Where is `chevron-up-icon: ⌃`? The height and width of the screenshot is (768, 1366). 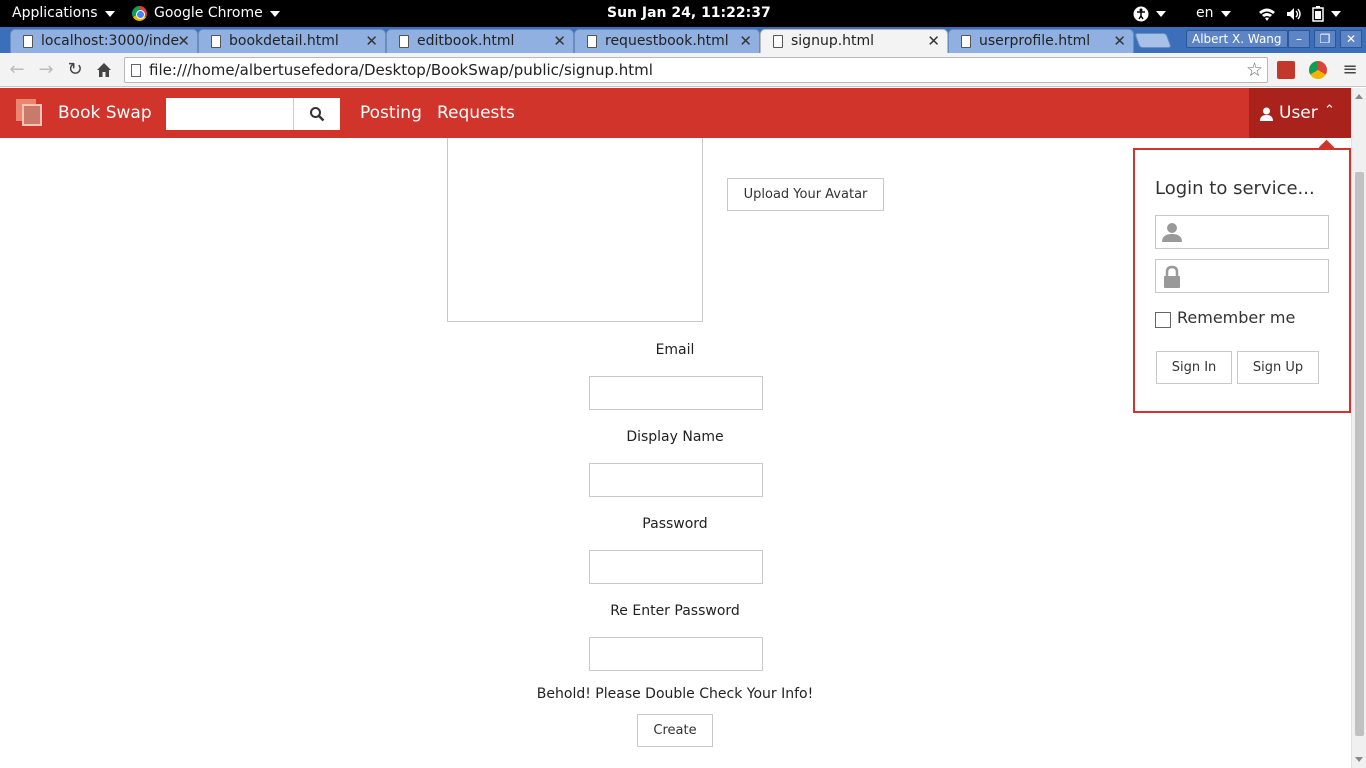
chevron-up-icon: ⌃ is located at coordinates (1329, 110).